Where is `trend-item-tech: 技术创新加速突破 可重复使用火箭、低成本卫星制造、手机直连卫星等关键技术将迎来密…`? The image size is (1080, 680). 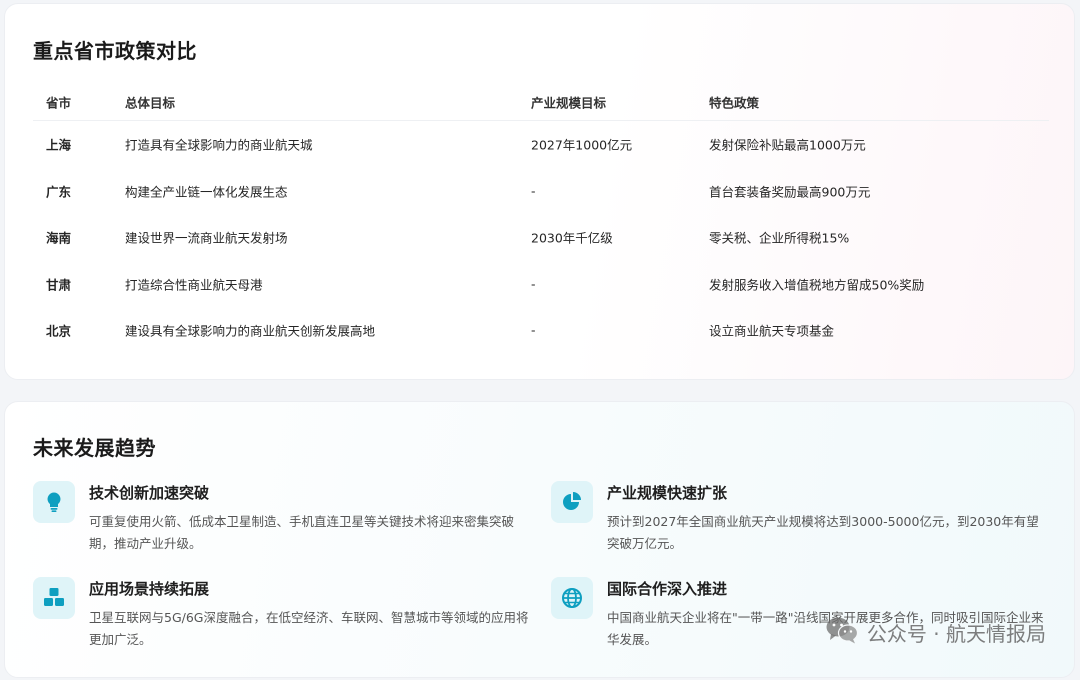
trend-item-tech: 技术创新加速突破 可重复使用火箭、低成本卫星制造、手机直连卫星等关键技术将迎来密… is located at coordinates (283, 521).